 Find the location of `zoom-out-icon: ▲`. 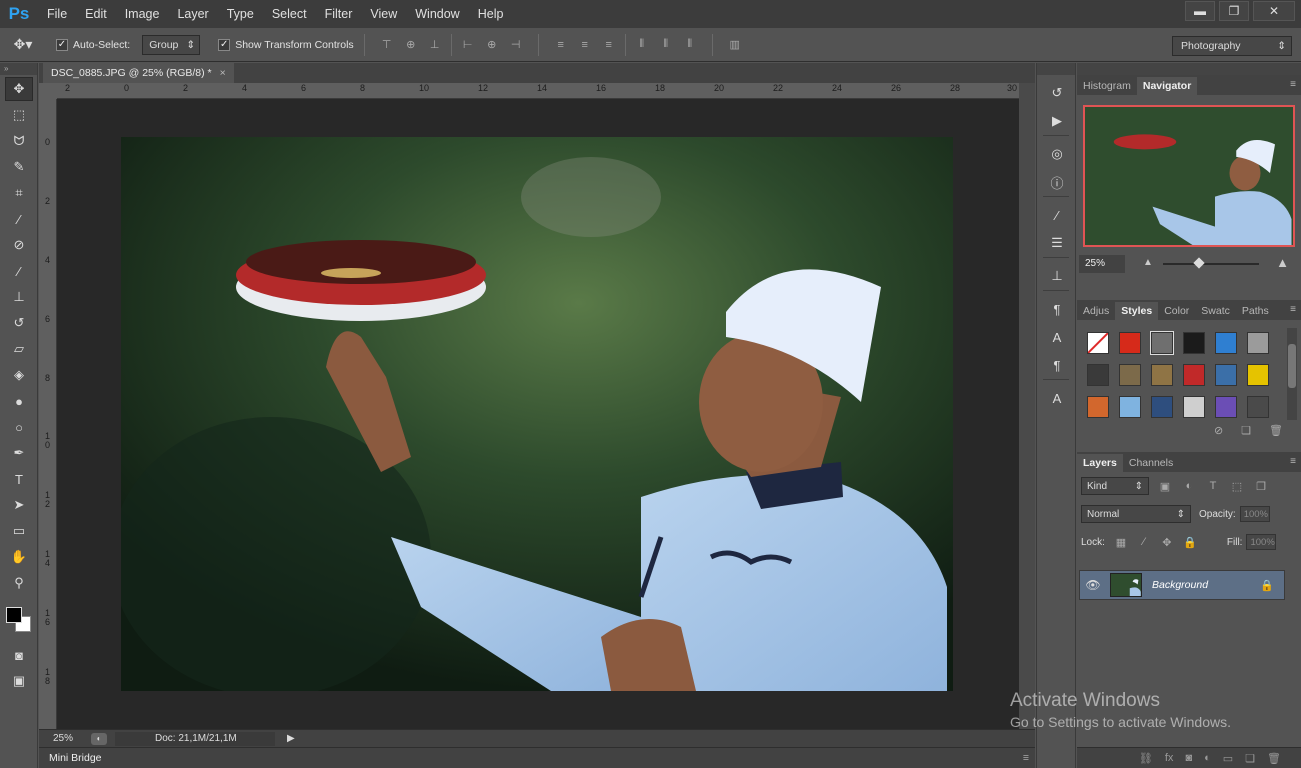

zoom-out-icon: ▲ is located at coordinates (1148, 262).